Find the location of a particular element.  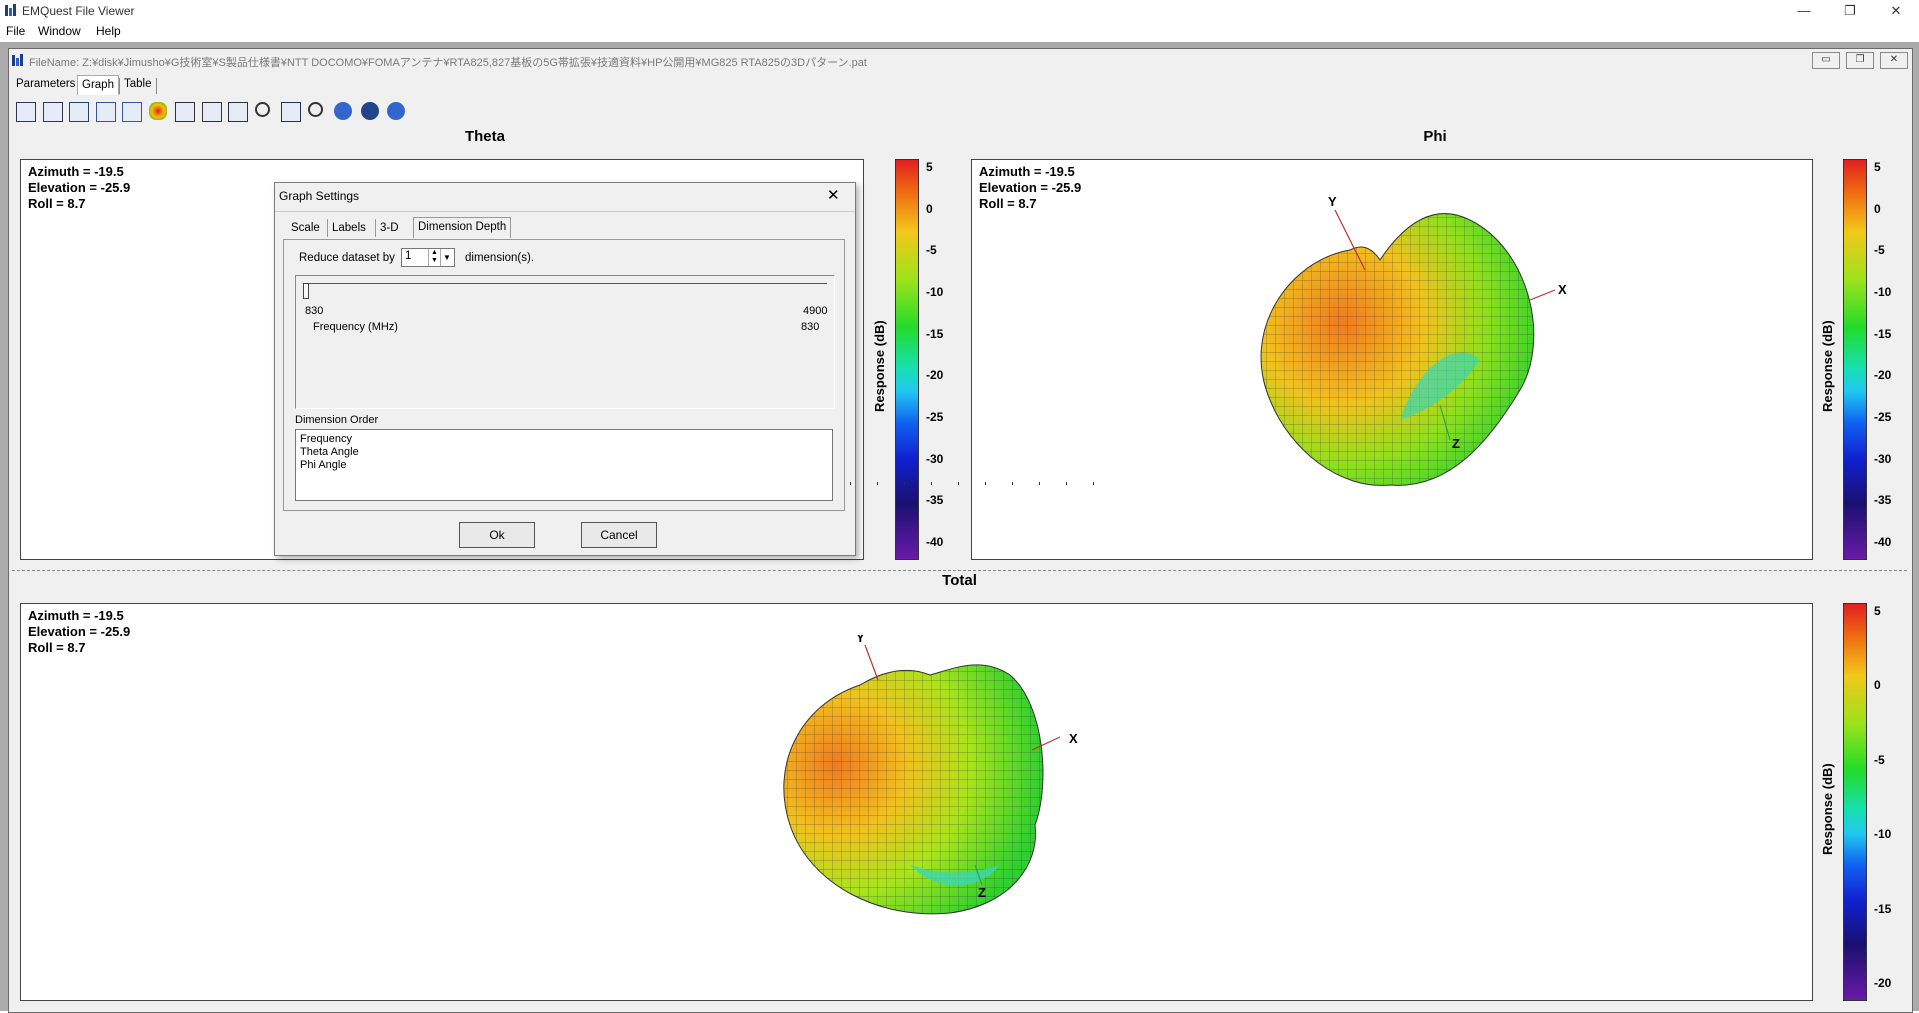

title-bar: EMQuest File Viewer — ❐ ✕ is located at coordinates (959, 11).